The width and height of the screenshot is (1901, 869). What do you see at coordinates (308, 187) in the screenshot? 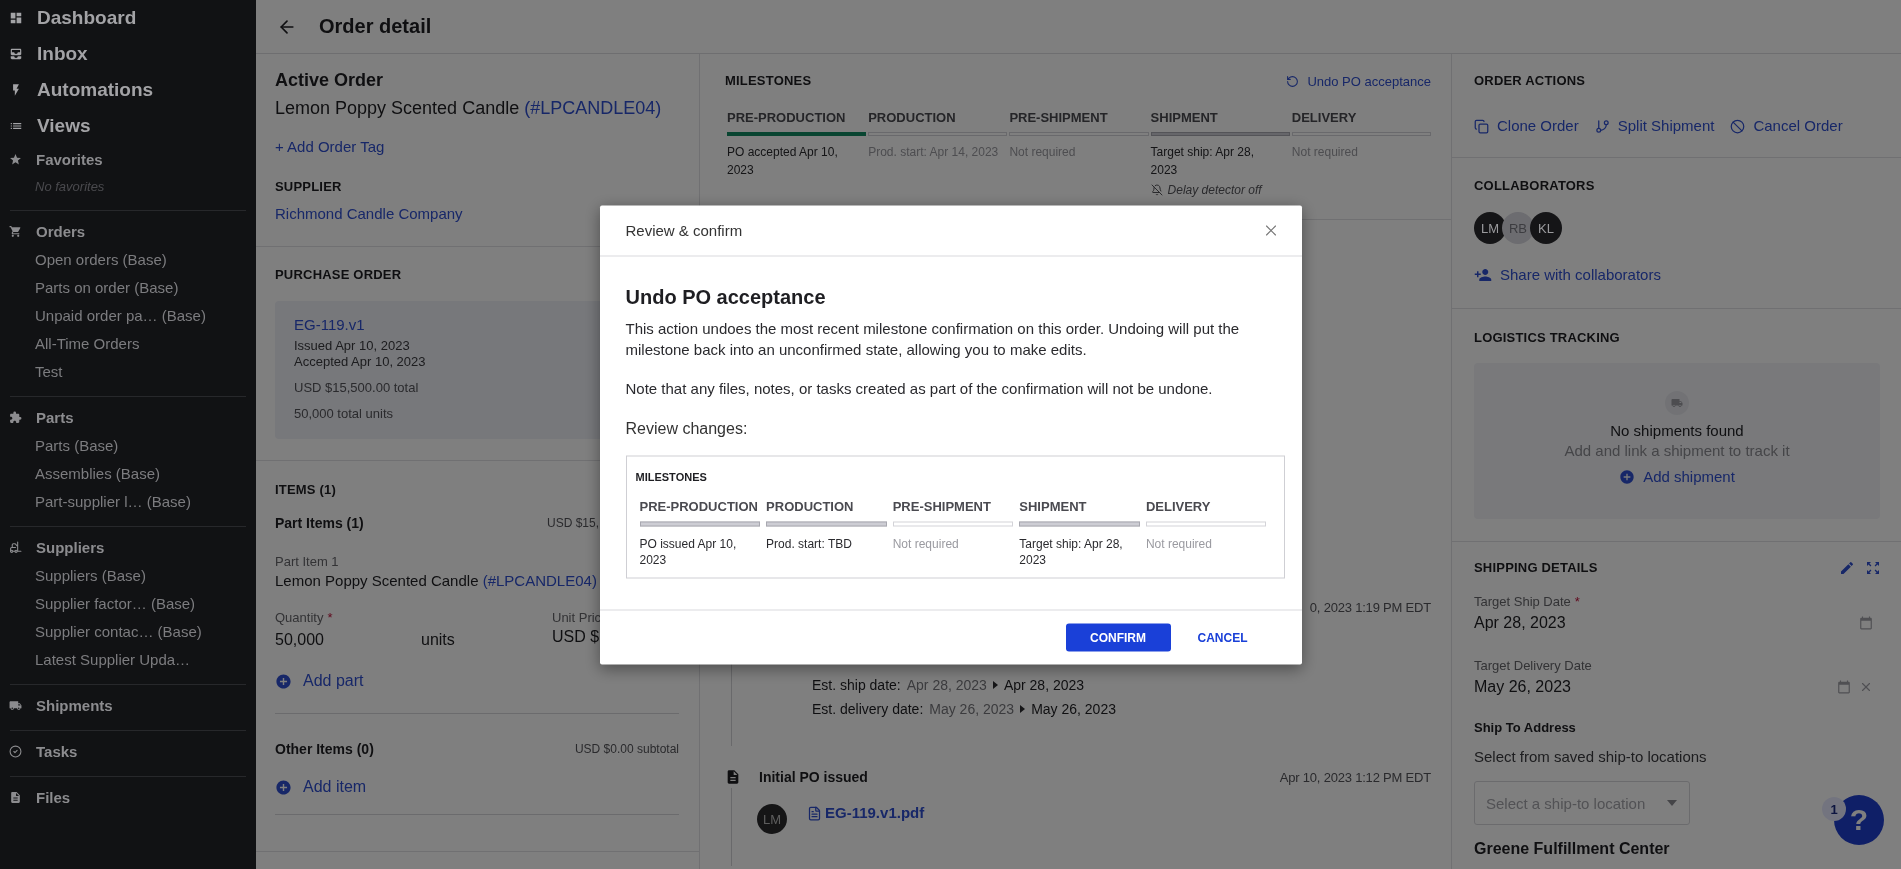
I see `section-title: SUPPLIER` at bounding box center [308, 187].